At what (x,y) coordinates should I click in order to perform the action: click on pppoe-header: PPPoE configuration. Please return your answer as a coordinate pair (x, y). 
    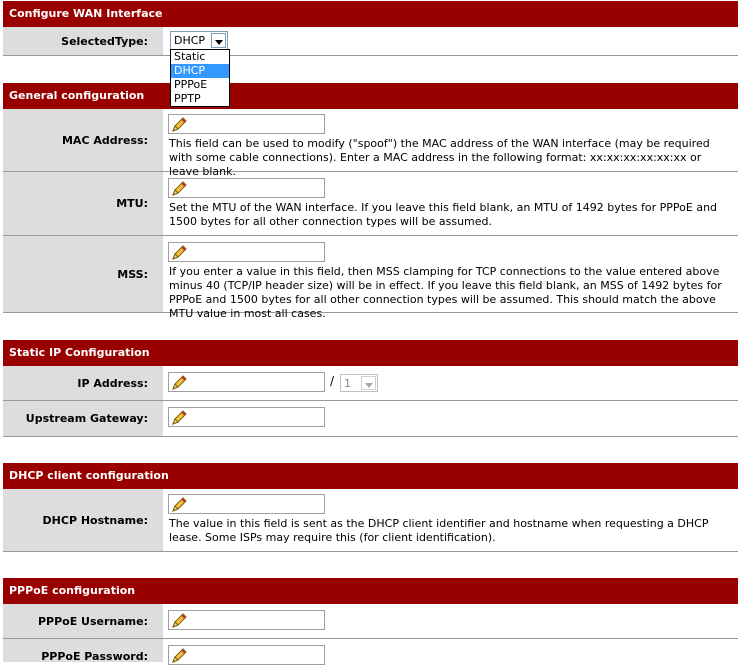
    Looking at the image, I should click on (370, 591).